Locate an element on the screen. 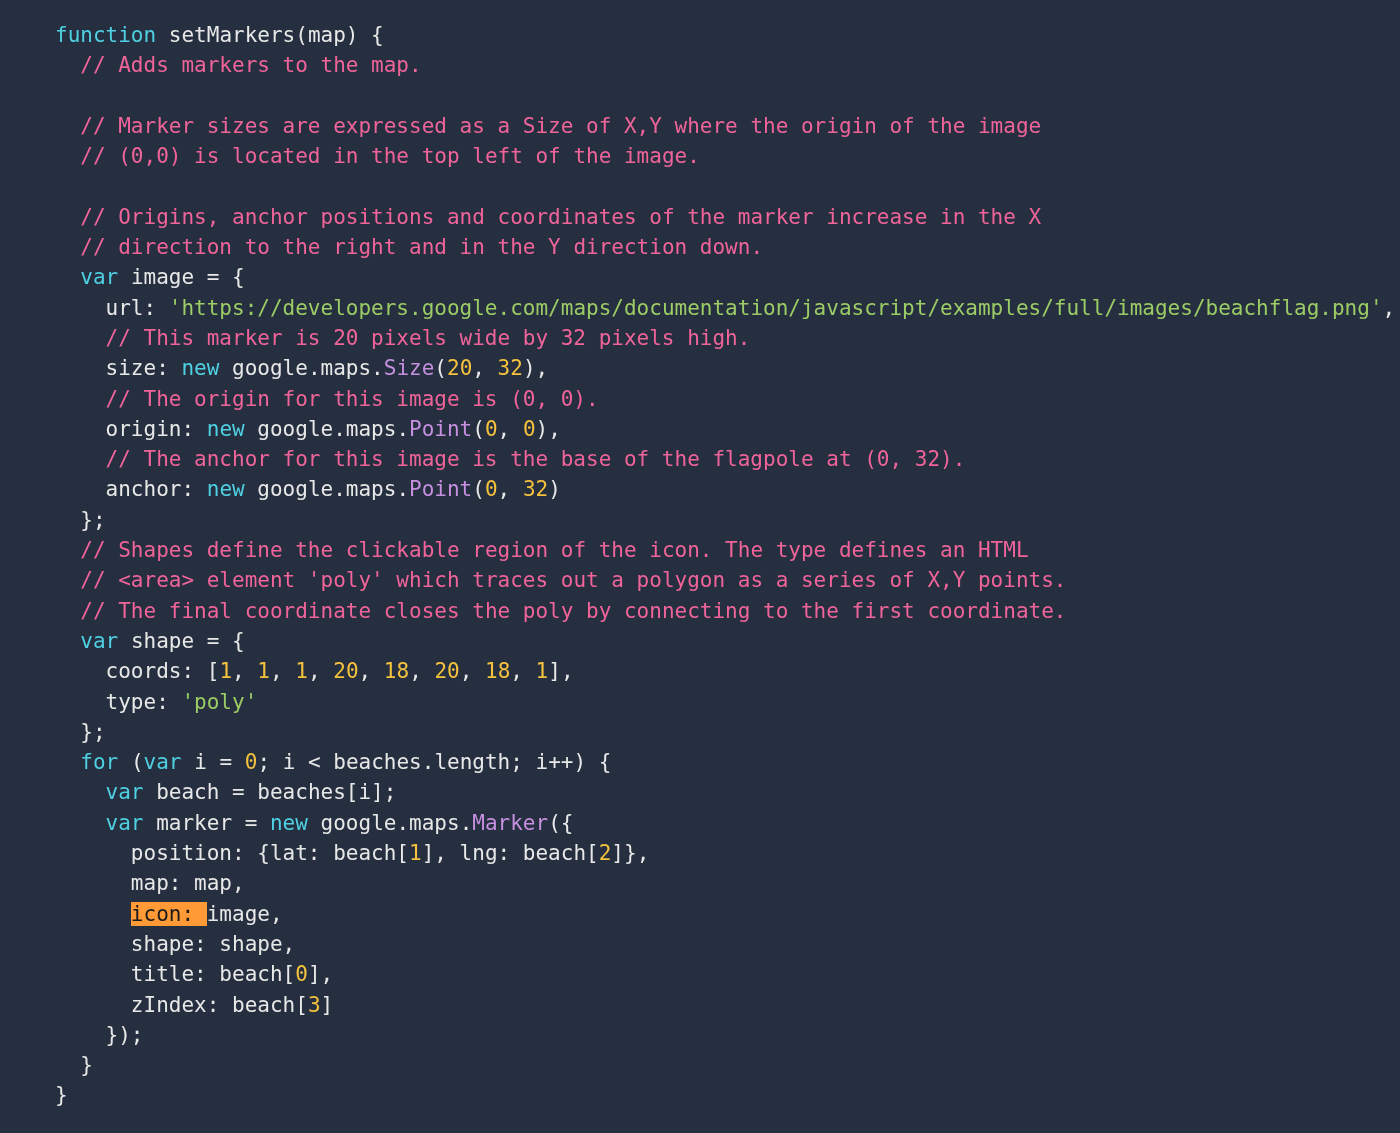 Image resolution: width=1400 pixels, height=1133 pixels. code-line: var marker = new google.maps.Marker({ is located at coordinates (339, 823).